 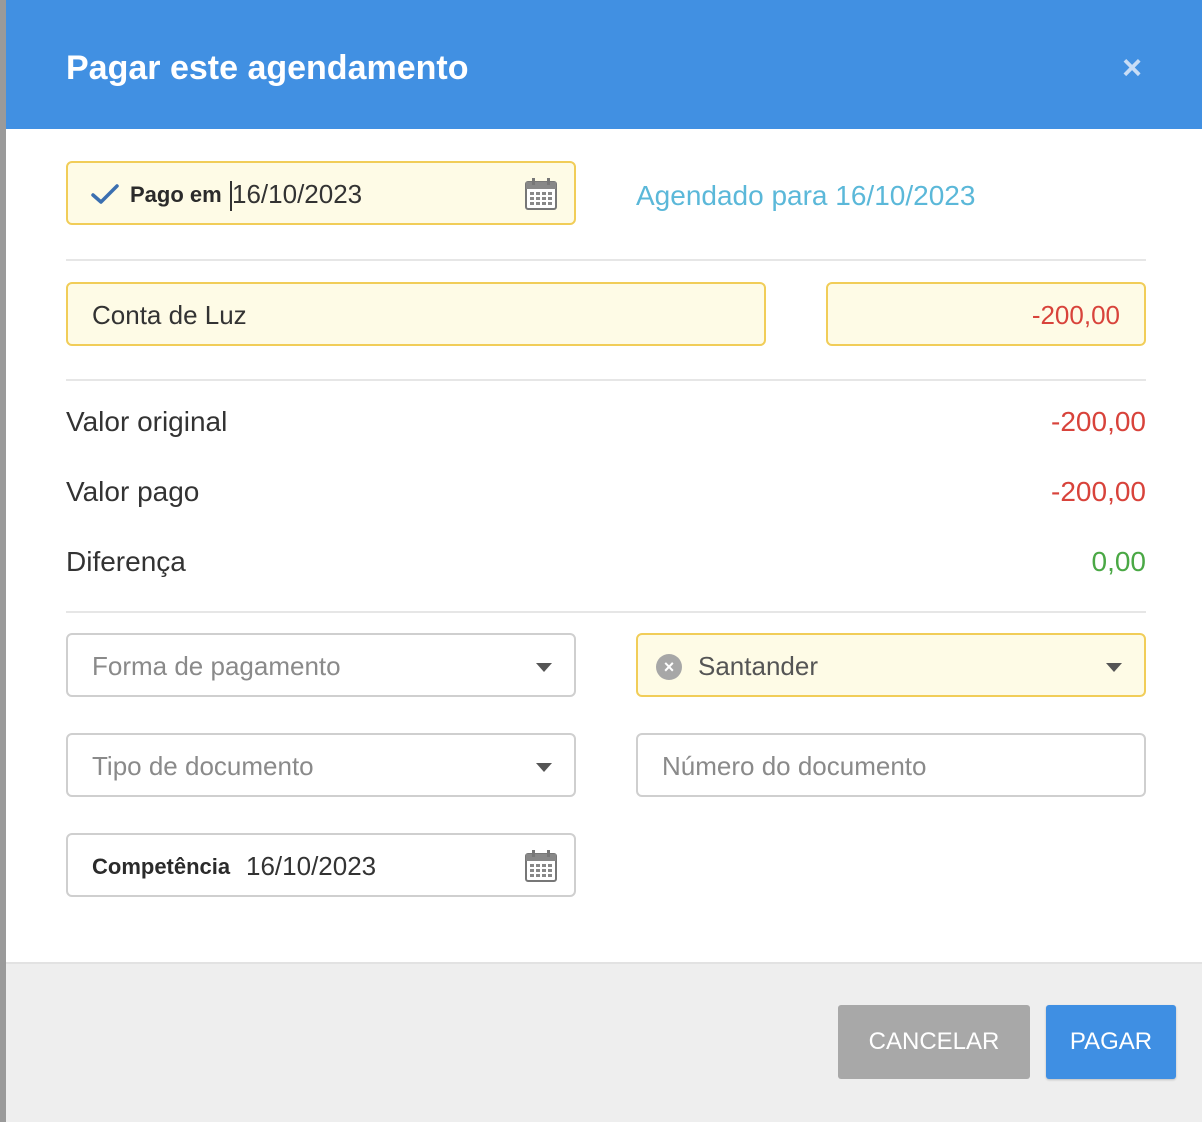 What do you see at coordinates (934, 1042) in the screenshot?
I see `cancel-button: CANCELAR` at bounding box center [934, 1042].